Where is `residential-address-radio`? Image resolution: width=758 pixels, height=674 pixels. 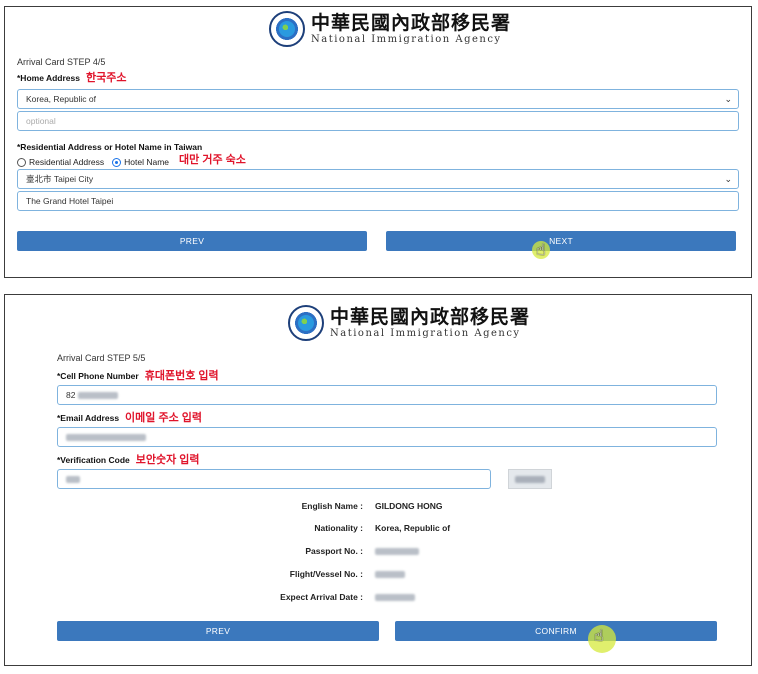
residential-address-radio is located at coordinates (21, 162).